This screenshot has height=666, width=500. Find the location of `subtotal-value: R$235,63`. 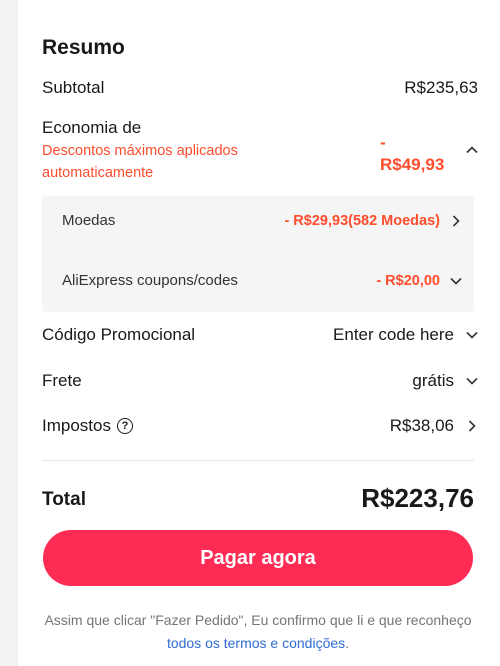

subtotal-value: R$235,63 is located at coordinates (441, 87).